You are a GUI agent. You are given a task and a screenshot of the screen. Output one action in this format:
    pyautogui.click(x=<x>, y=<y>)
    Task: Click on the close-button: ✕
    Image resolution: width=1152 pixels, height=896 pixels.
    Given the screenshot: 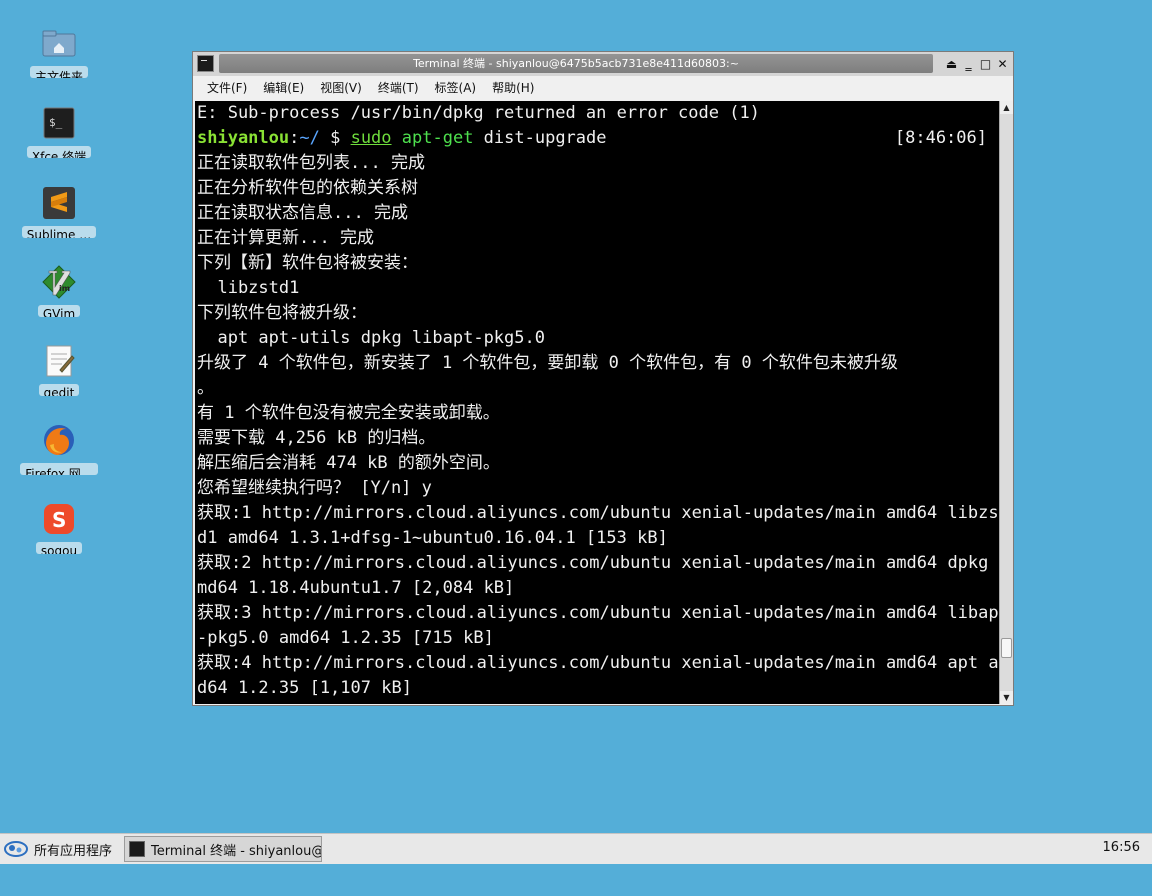 What is the action you would take?
    pyautogui.click(x=1002, y=64)
    